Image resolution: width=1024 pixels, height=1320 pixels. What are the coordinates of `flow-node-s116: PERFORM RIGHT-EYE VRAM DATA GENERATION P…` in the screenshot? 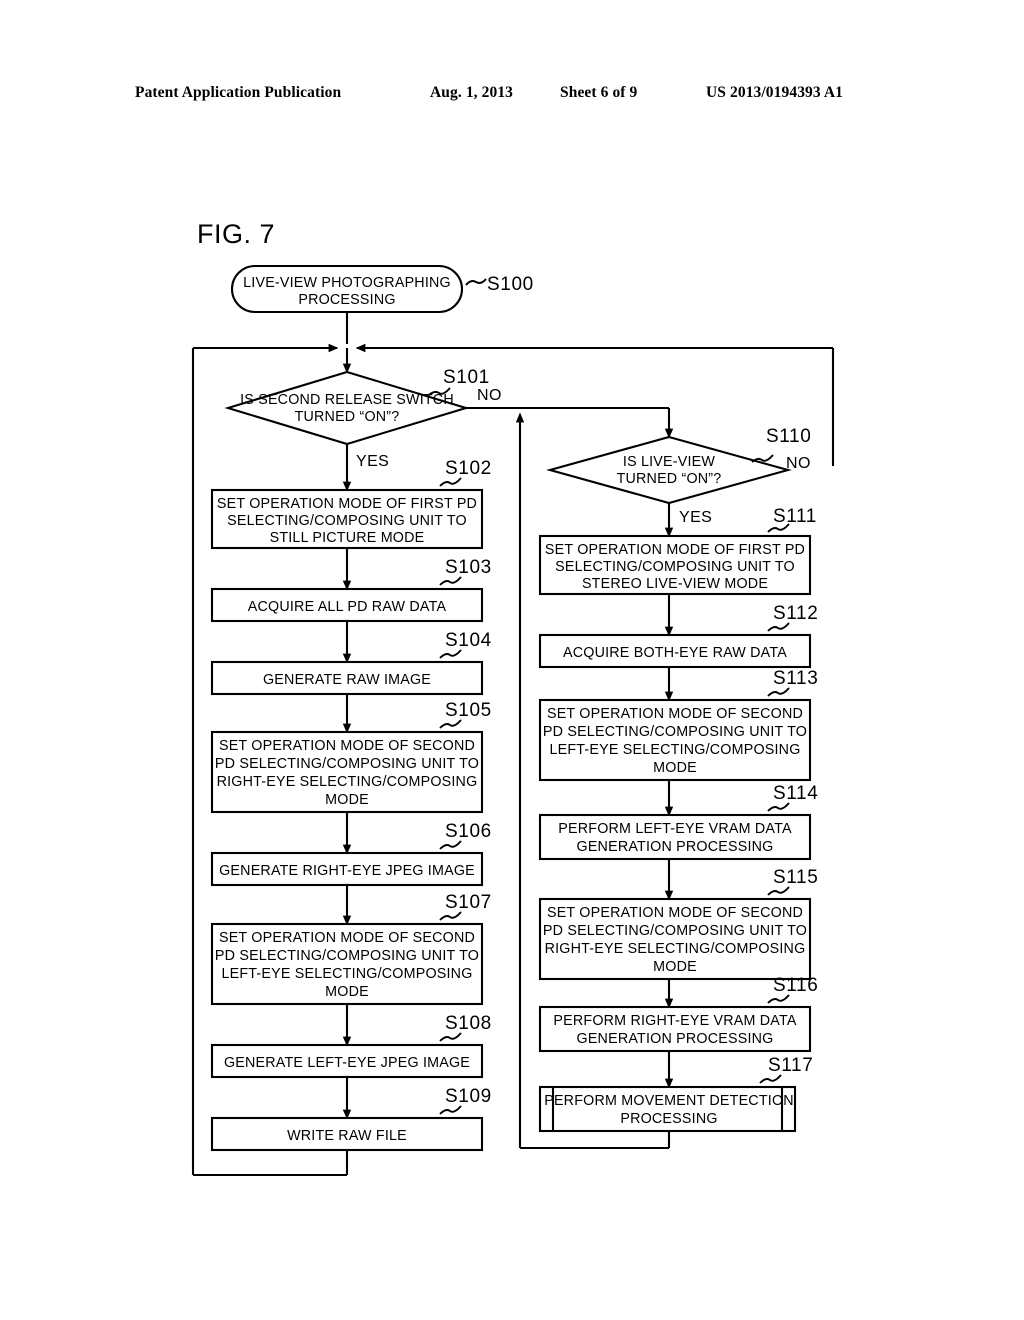 It's located at (678, 1014).